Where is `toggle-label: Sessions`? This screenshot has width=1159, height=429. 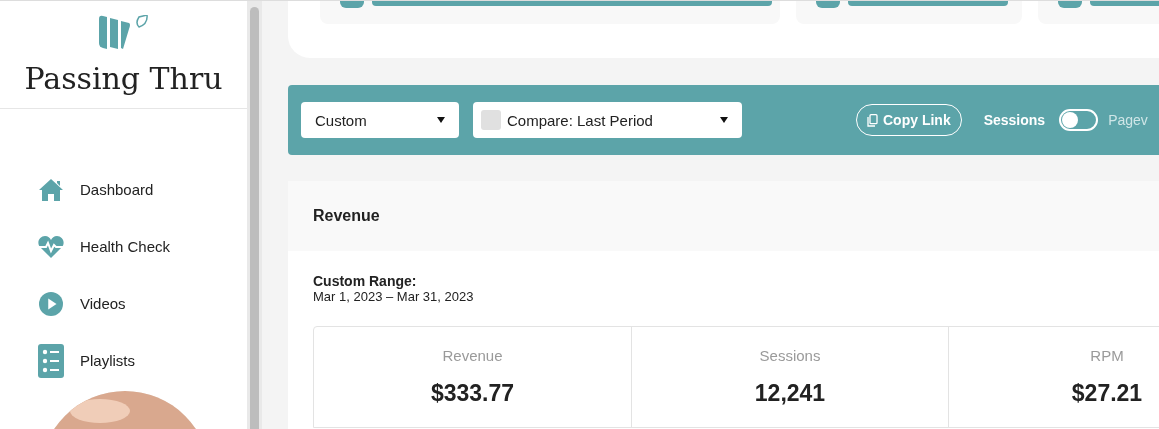 toggle-label: Sessions is located at coordinates (1014, 120).